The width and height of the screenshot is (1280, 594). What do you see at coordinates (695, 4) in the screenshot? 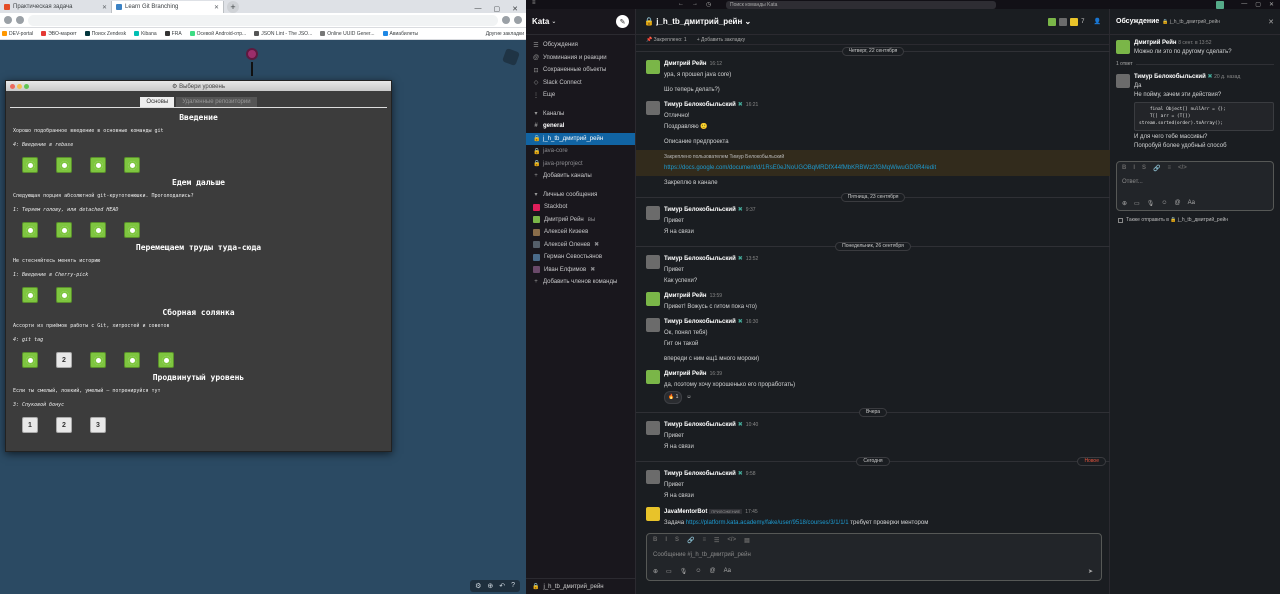
I see `forward-icon: →` at bounding box center [695, 4].